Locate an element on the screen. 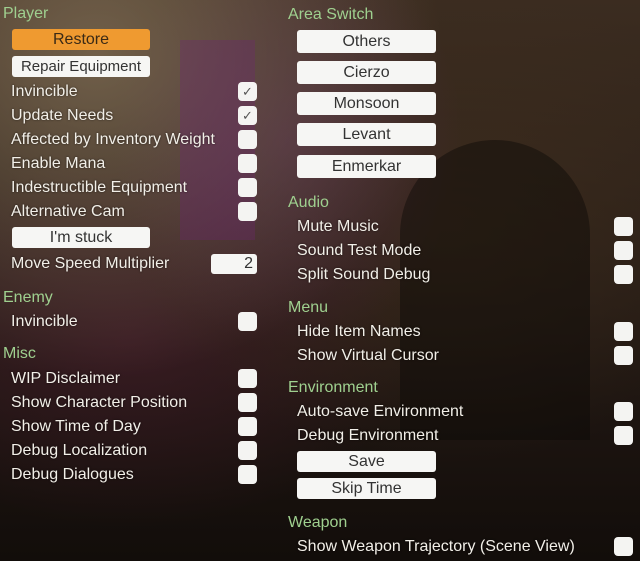 The width and height of the screenshot is (640, 561). toggle-label: Mute Music is located at coordinates (338, 226).